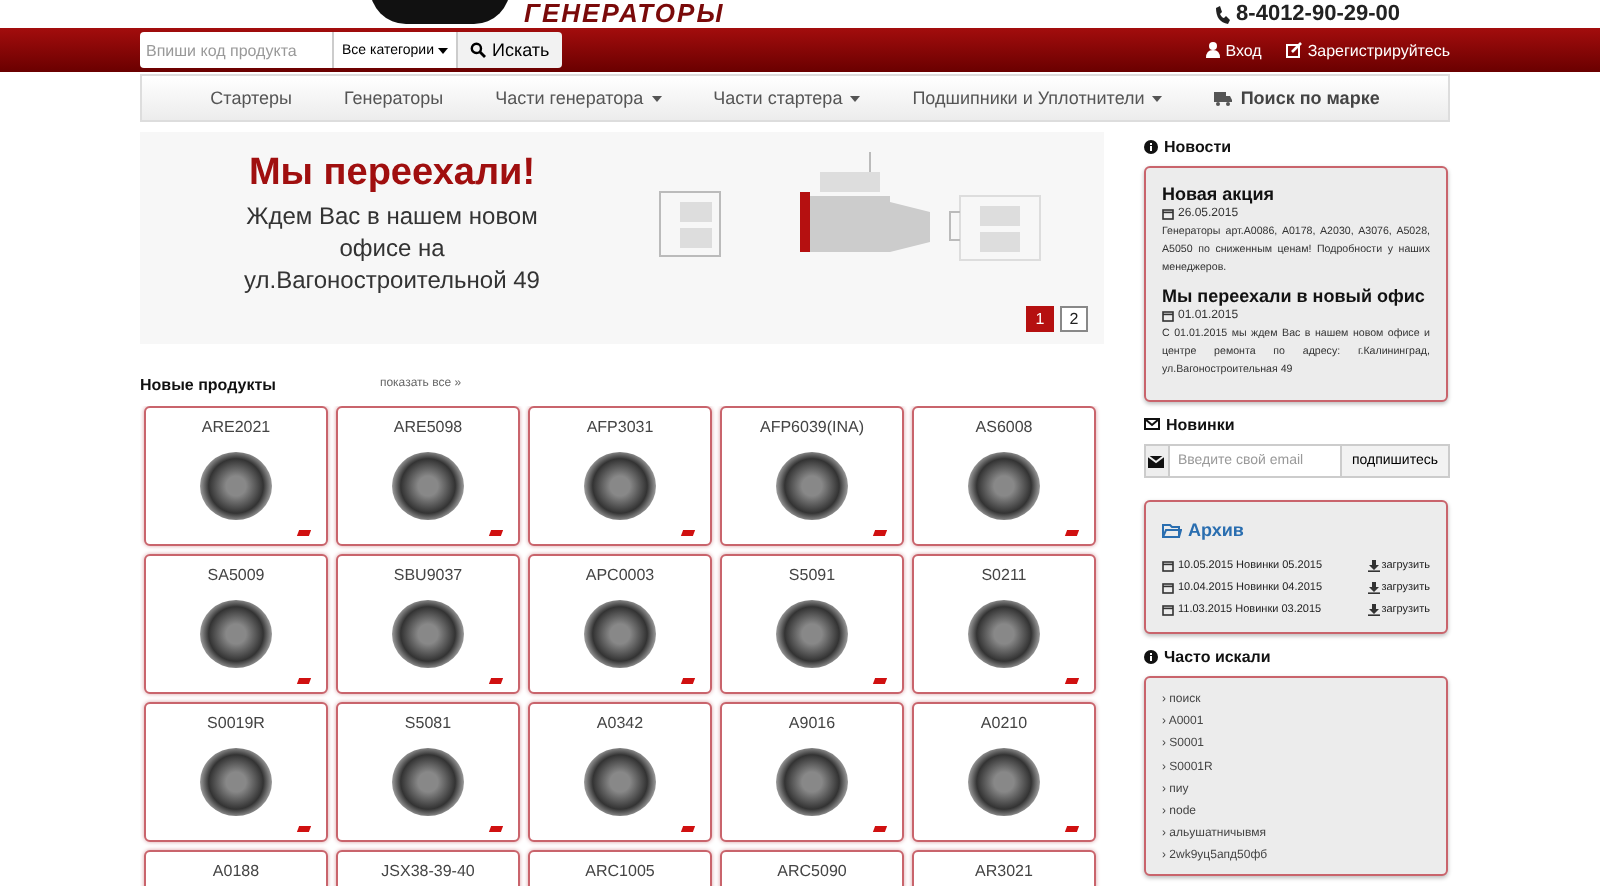  Describe the element at coordinates (1040, 319) in the screenshot. I see `page-button: 1` at that location.